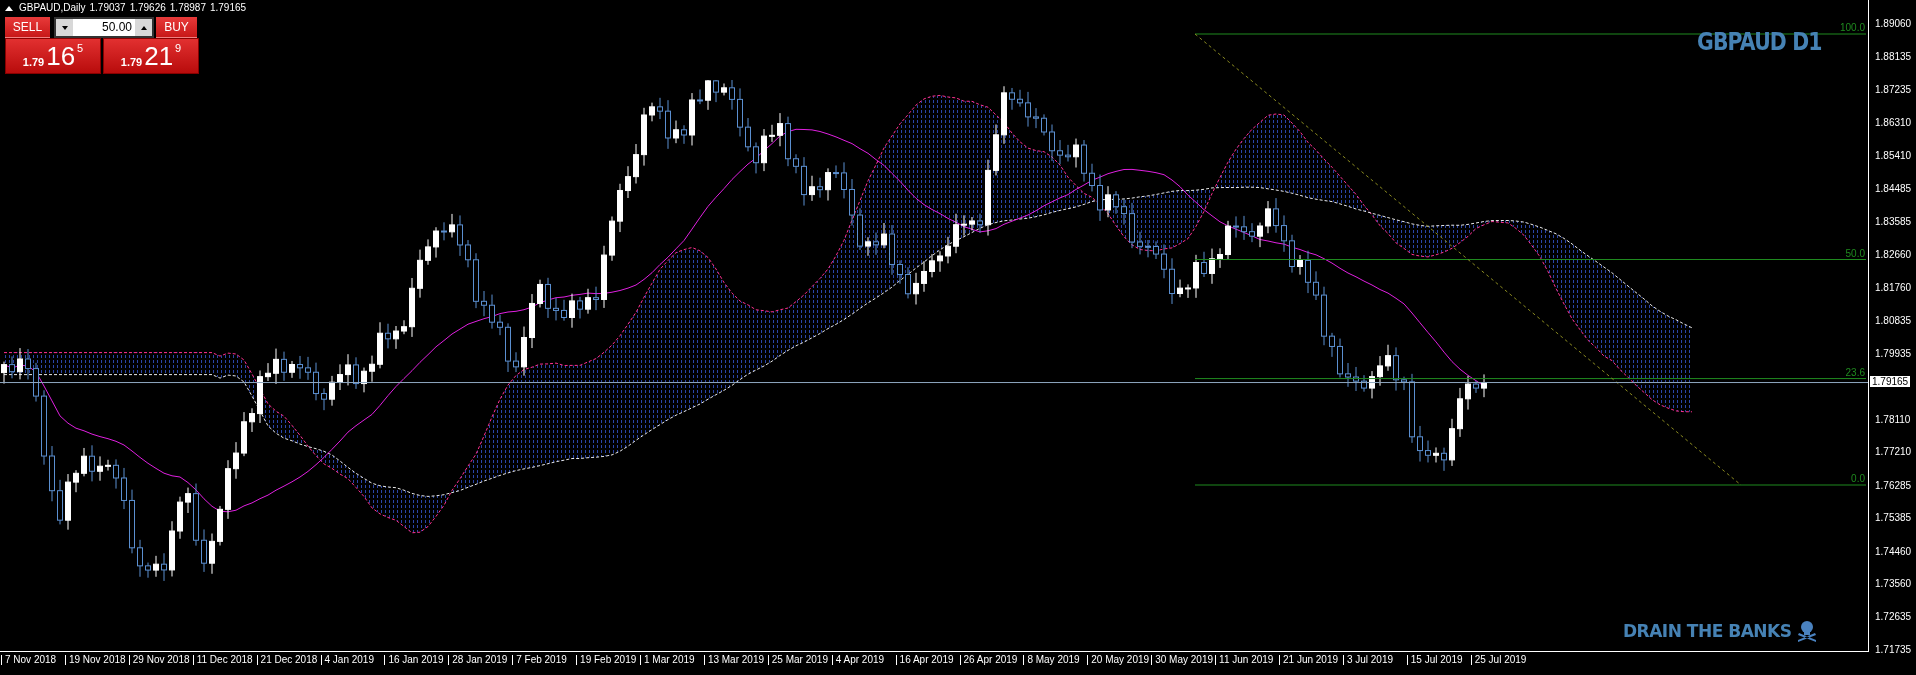 The height and width of the screenshot is (675, 1916). What do you see at coordinates (95, 660) in the screenshot?
I see `date-tick-label: 19 Nov 2018` at bounding box center [95, 660].